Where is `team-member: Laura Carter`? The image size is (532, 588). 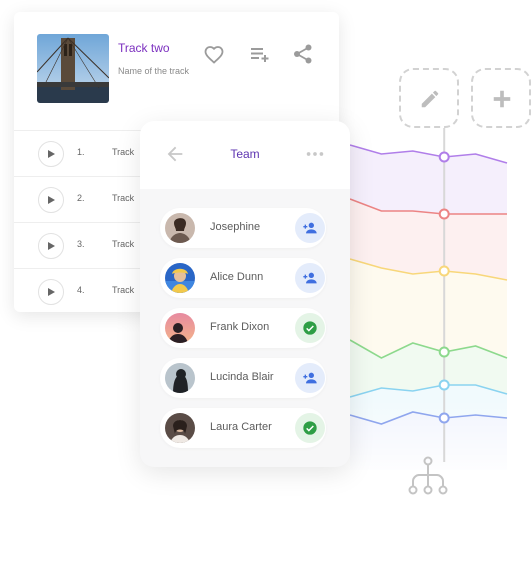 team-member: Laura Carter is located at coordinates (243, 428).